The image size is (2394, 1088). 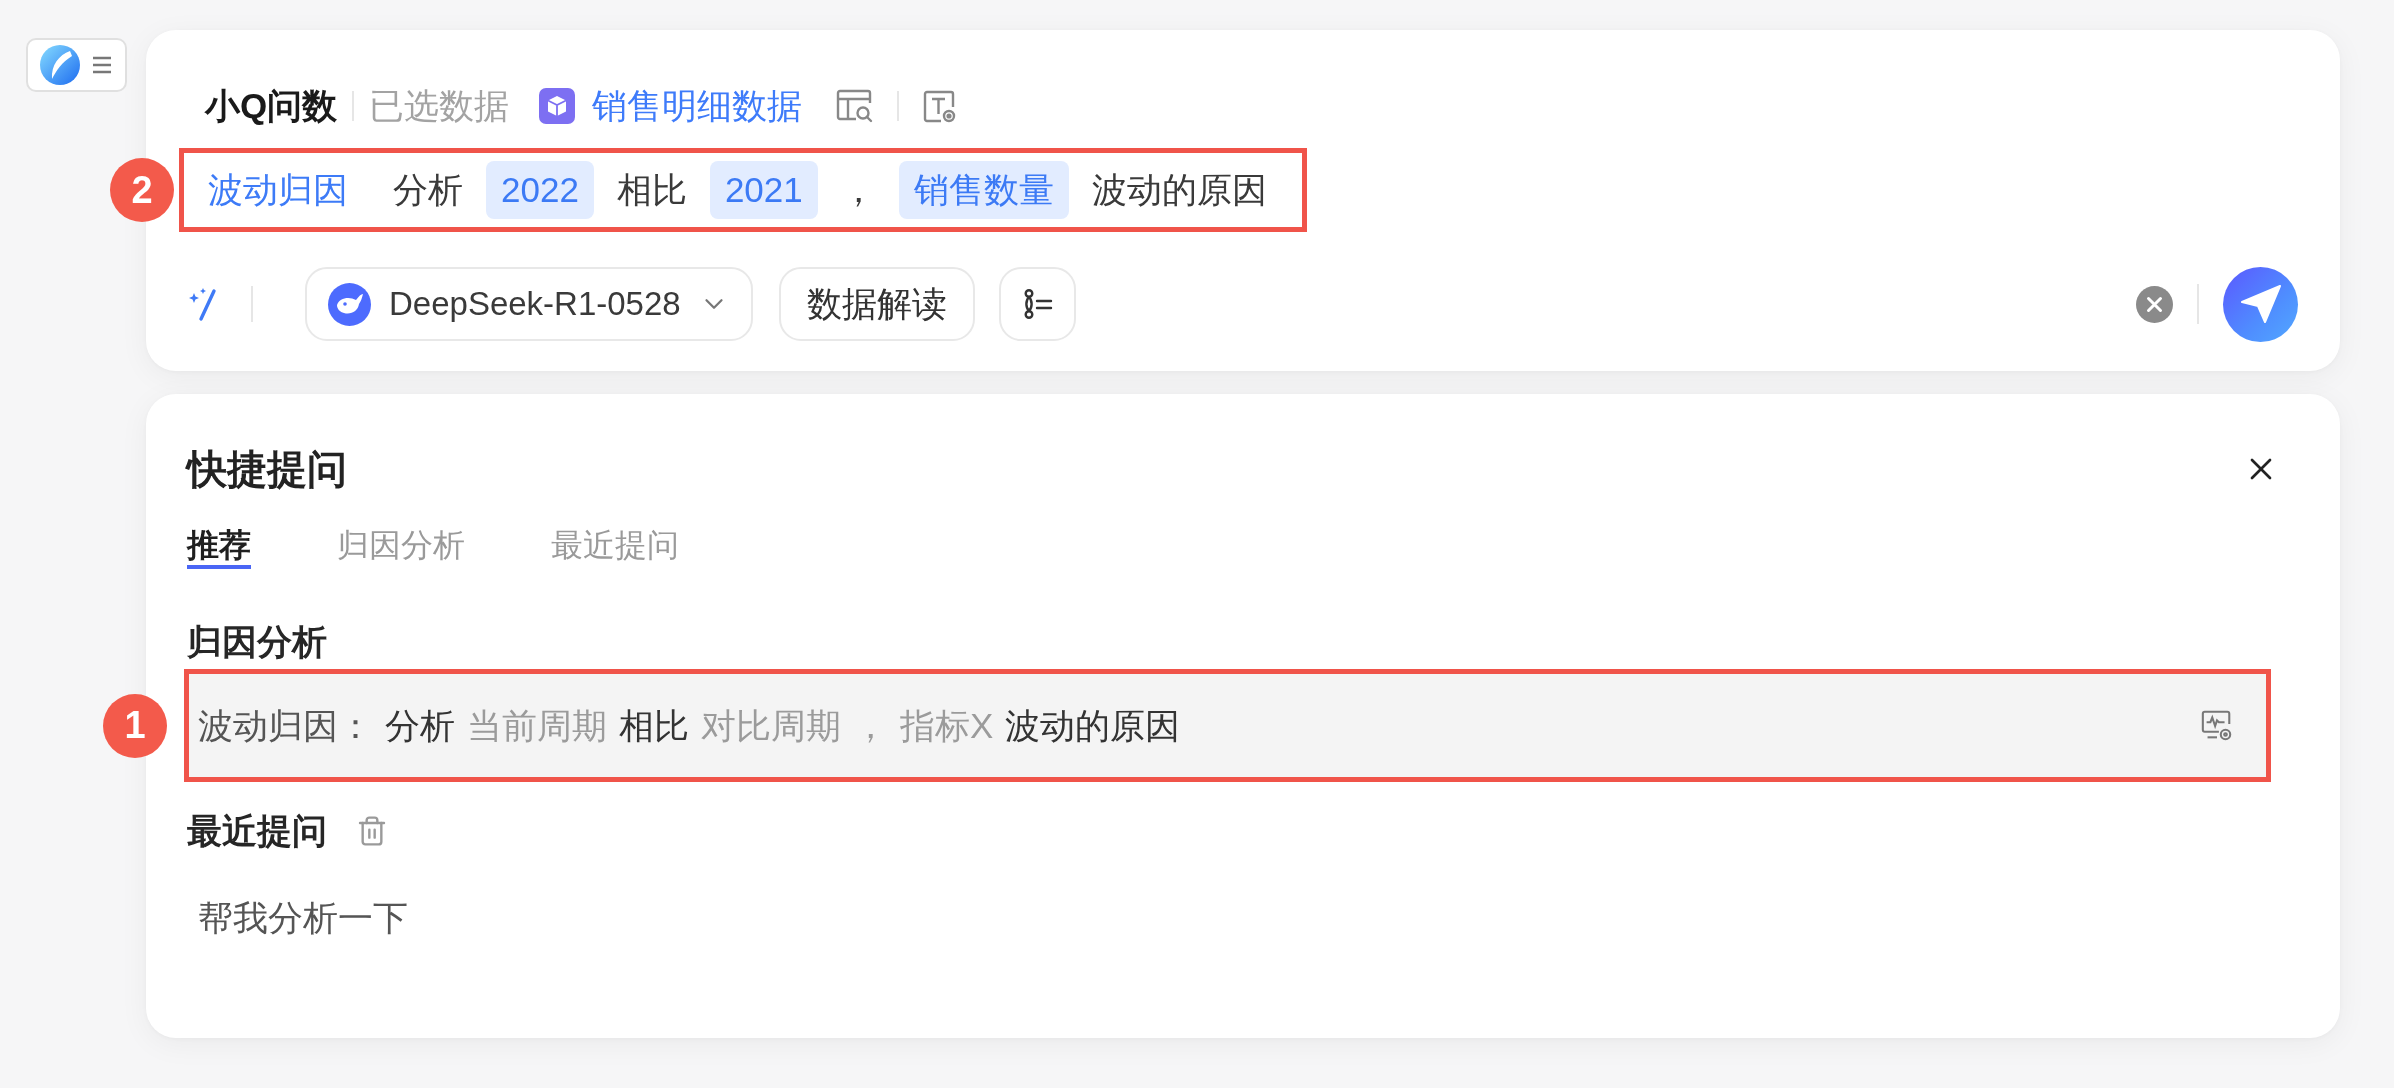 I want to click on query-text: ，, so click(x=858, y=190).